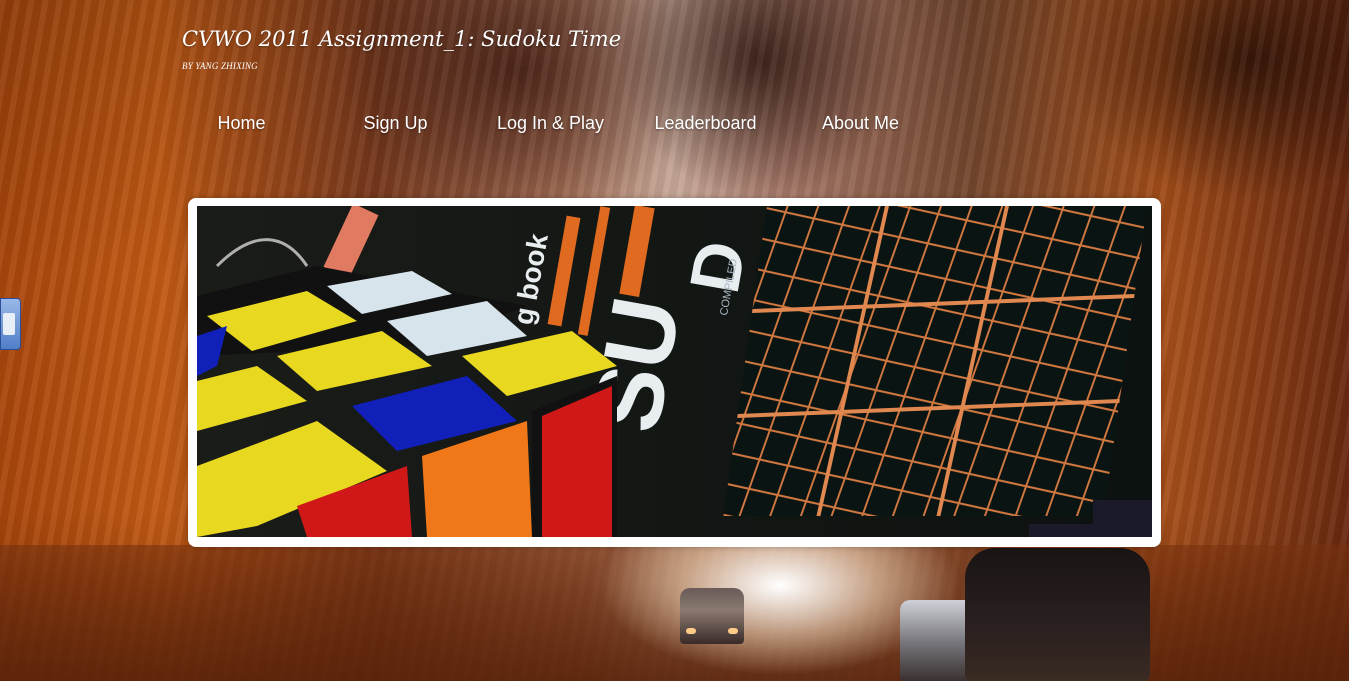  Describe the element at coordinates (241, 123) in the screenshot. I see `nav-home: Home` at that location.